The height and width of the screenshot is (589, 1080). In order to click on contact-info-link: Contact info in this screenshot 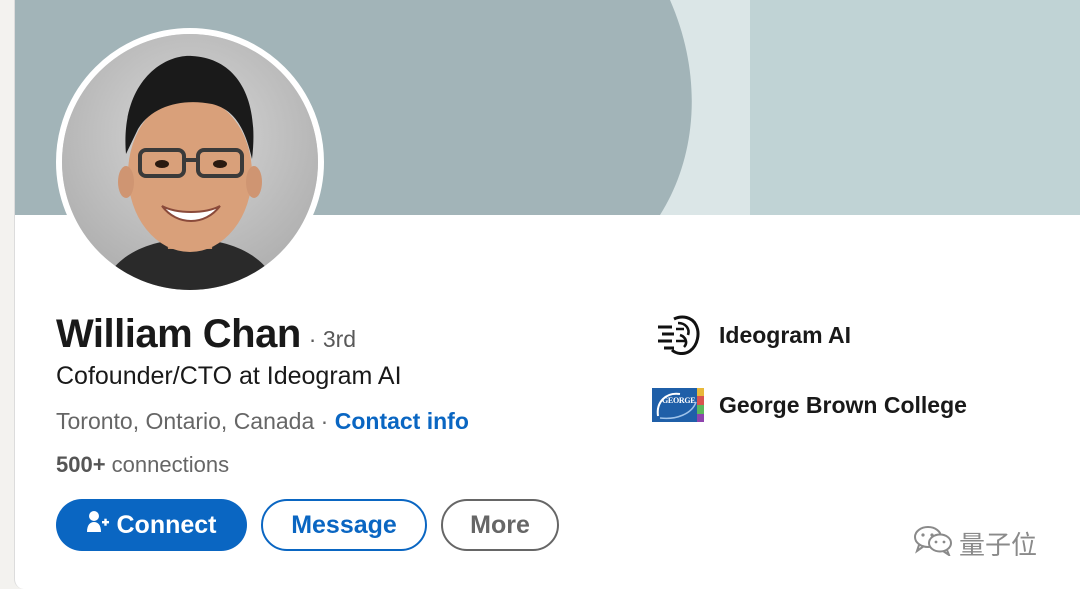, I will do `click(402, 421)`.